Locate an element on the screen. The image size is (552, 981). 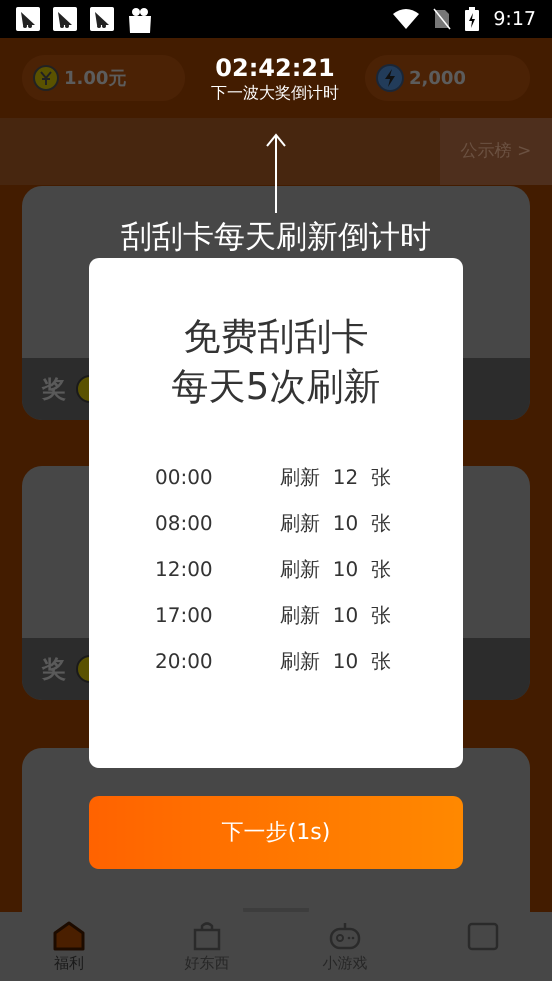
lightning-coin-icon is located at coordinates (390, 78).